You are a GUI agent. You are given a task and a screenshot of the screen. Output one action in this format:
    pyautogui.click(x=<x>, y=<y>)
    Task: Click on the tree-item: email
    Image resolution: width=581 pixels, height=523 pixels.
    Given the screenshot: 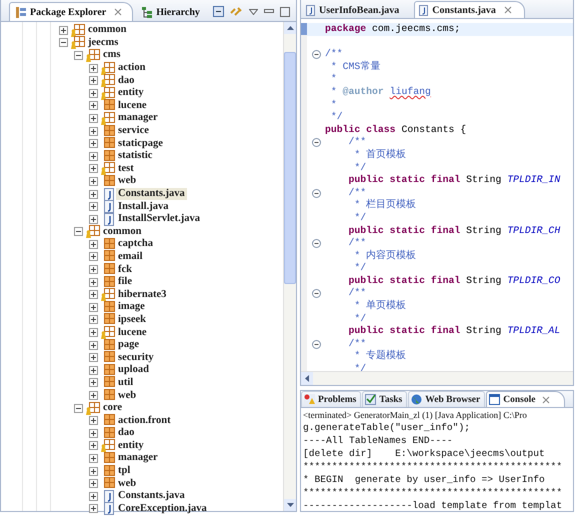 What is the action you would take?
    pyautogui.click(x=130, y=256)
    